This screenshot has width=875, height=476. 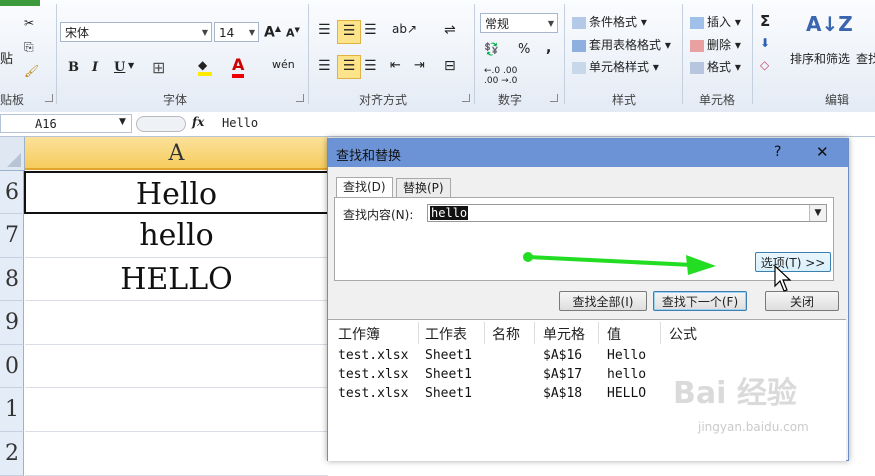 I want to click on number-launcher-icon, so click(x=554, y=98).